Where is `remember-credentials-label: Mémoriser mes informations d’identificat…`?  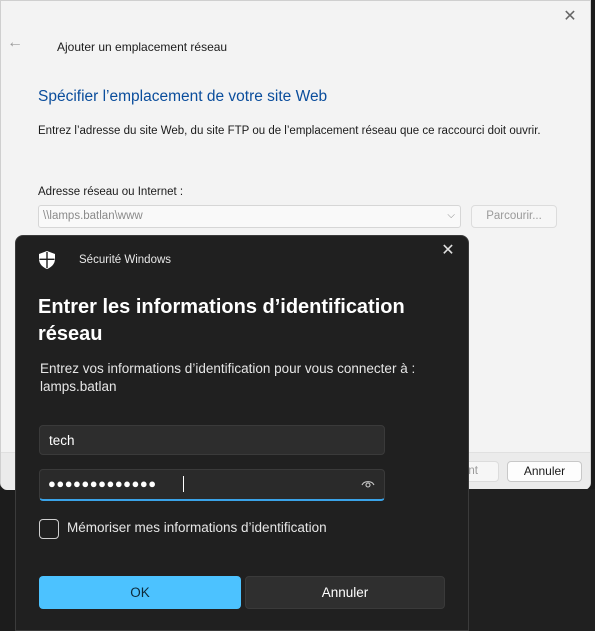
remember-credentials-label: Mémoriser mes informations d’identificat… is located at coordinates (197, 527).